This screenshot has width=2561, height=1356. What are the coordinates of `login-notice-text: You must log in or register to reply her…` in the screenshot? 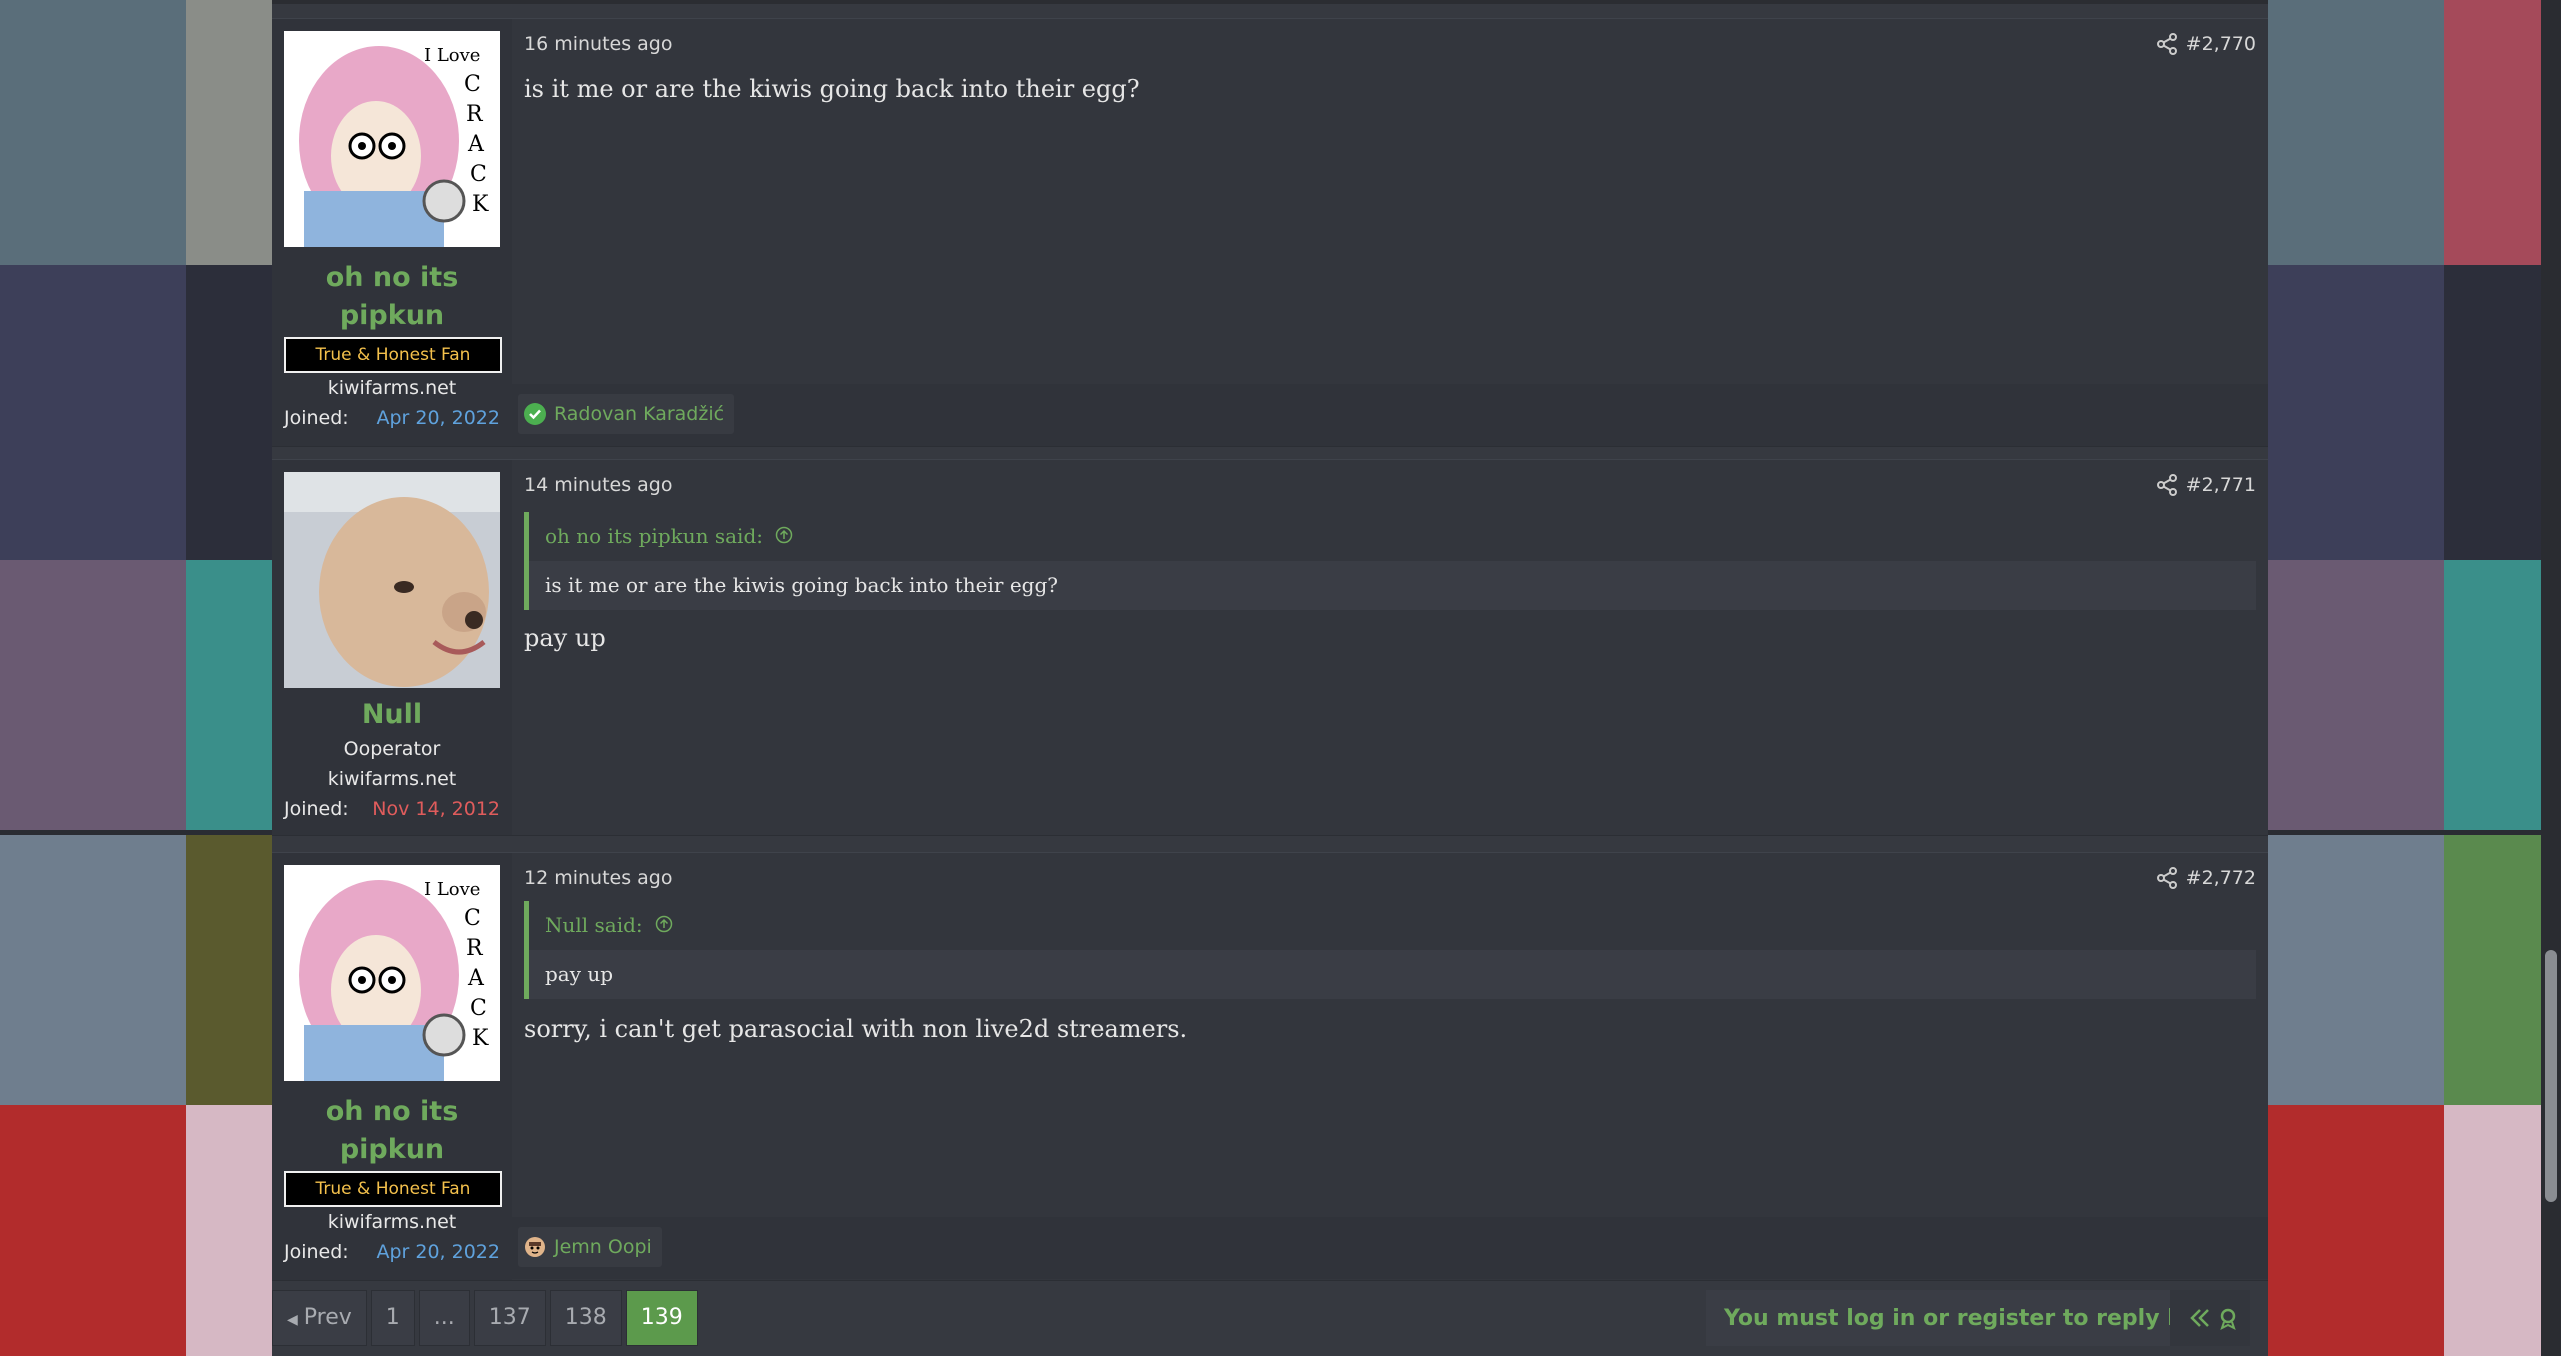 It's located at (1978, 1318).